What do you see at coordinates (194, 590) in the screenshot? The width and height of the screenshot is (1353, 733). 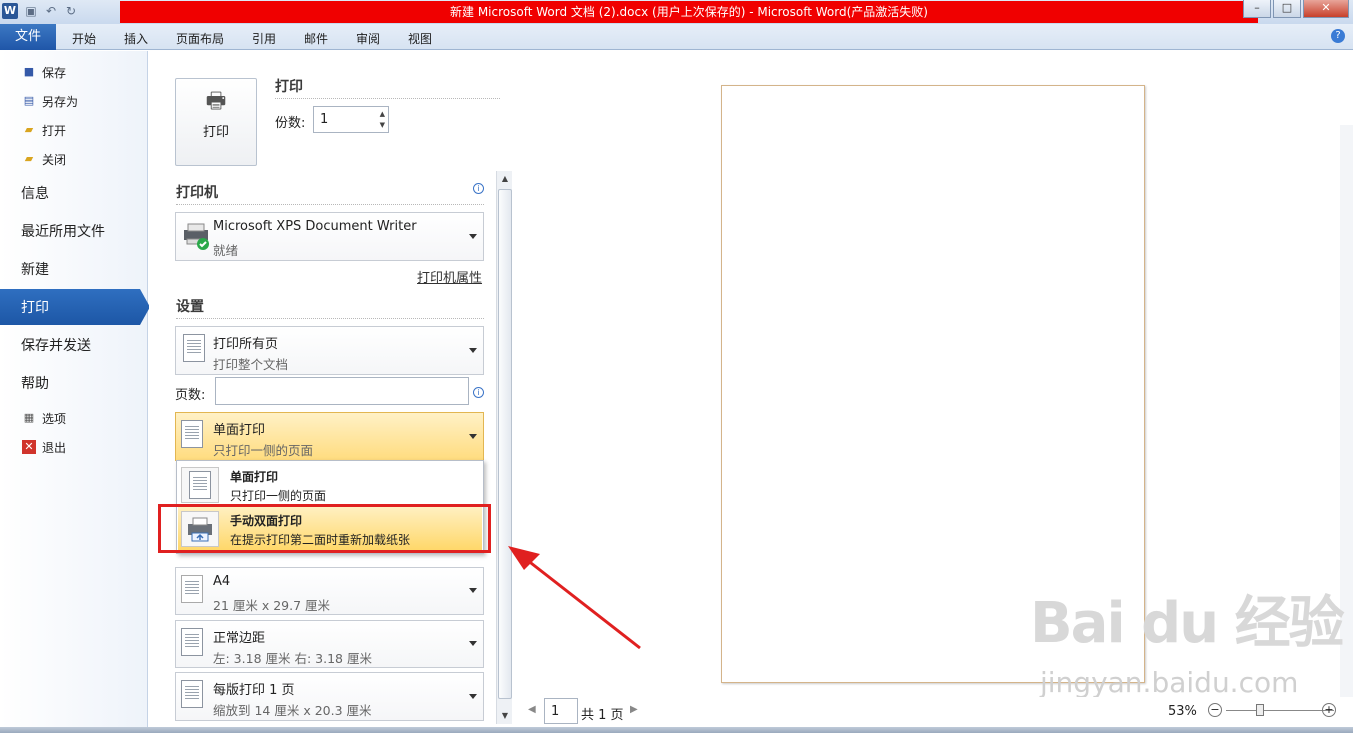 I see `paper-icon` at bounding box center [194, 590].